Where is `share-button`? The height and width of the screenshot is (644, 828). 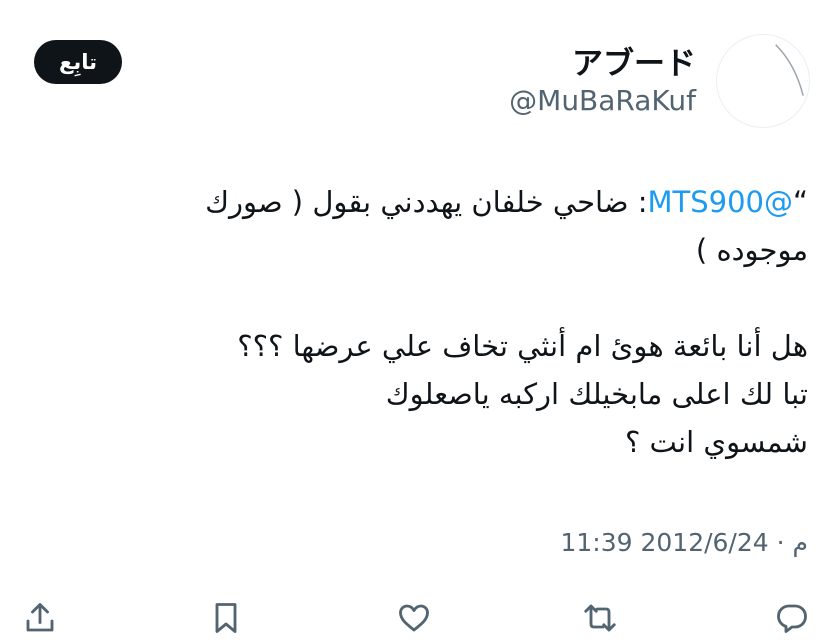
share-button is located at coordinates (40, 618).